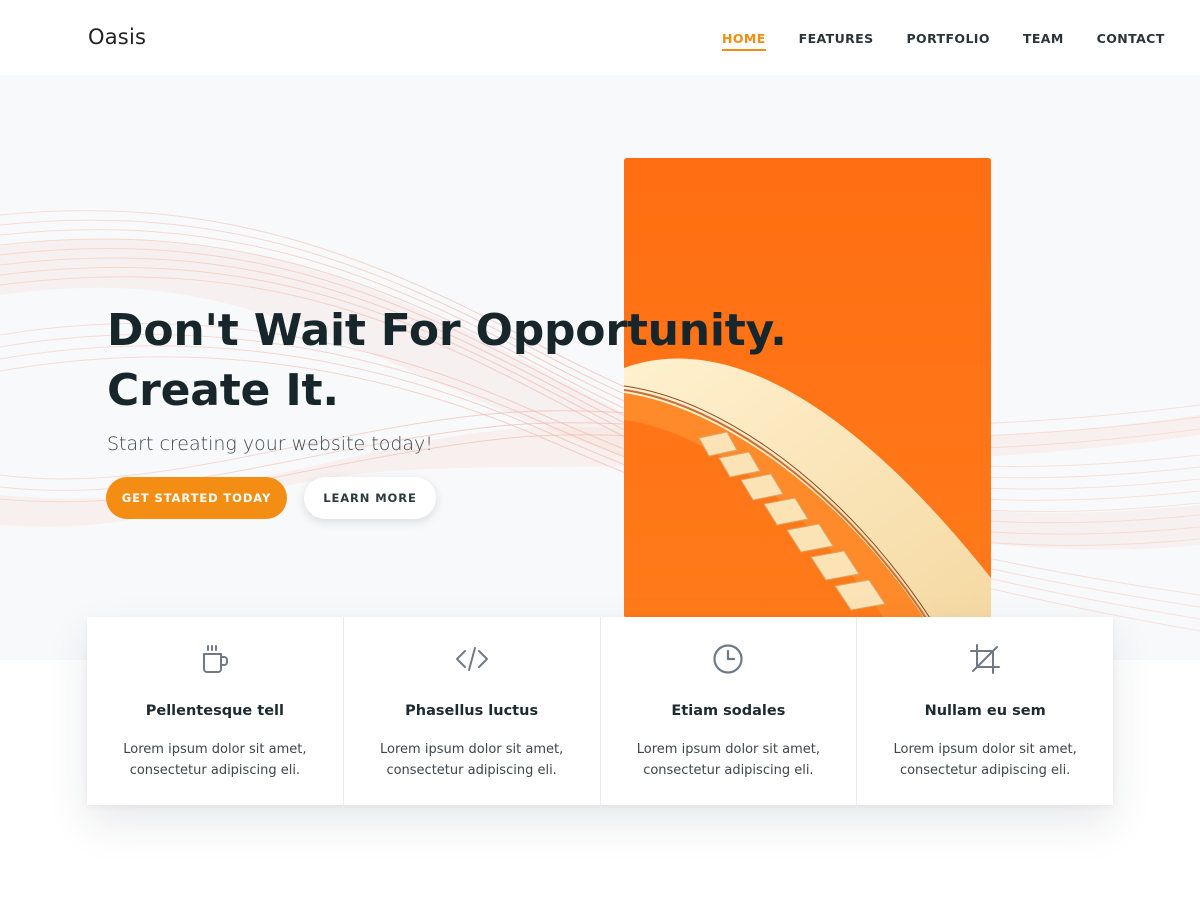 The width and height of the screenshot is (1200, 900). Describe the element at coordinates (1131, 40) in the screenshot. I see `nav-item-contact: CONTACT` at that location.